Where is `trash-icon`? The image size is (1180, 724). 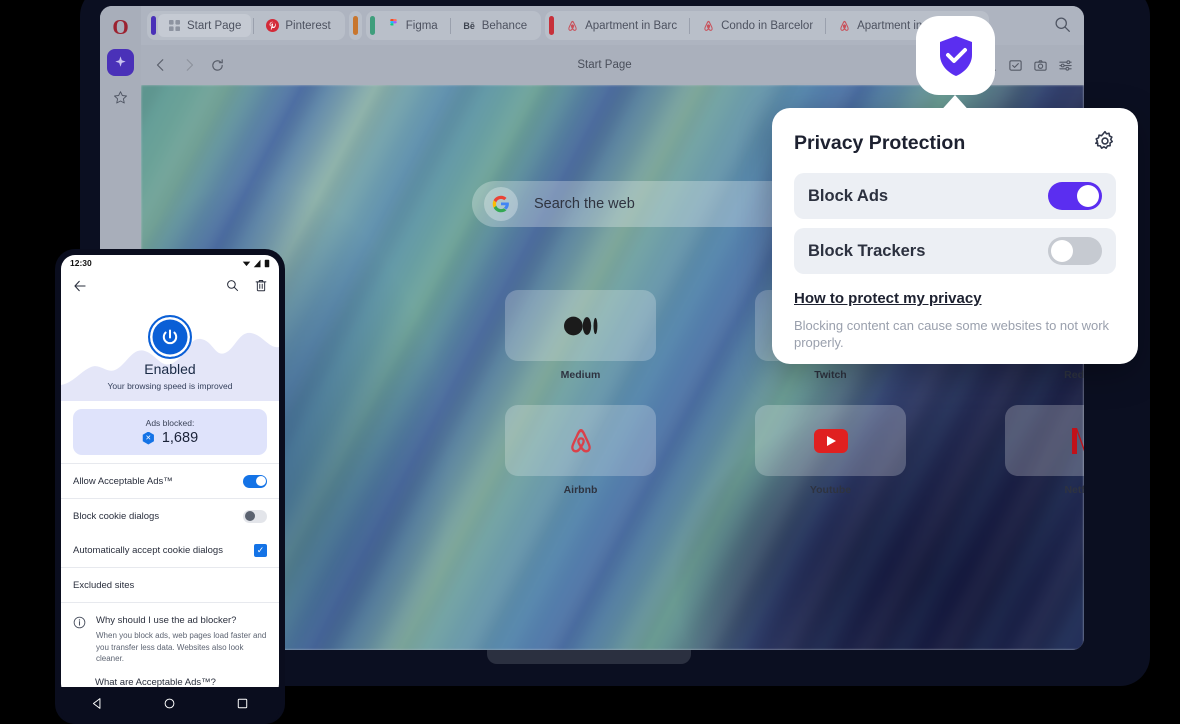 trash-icon is located at coordinates (261, 288).